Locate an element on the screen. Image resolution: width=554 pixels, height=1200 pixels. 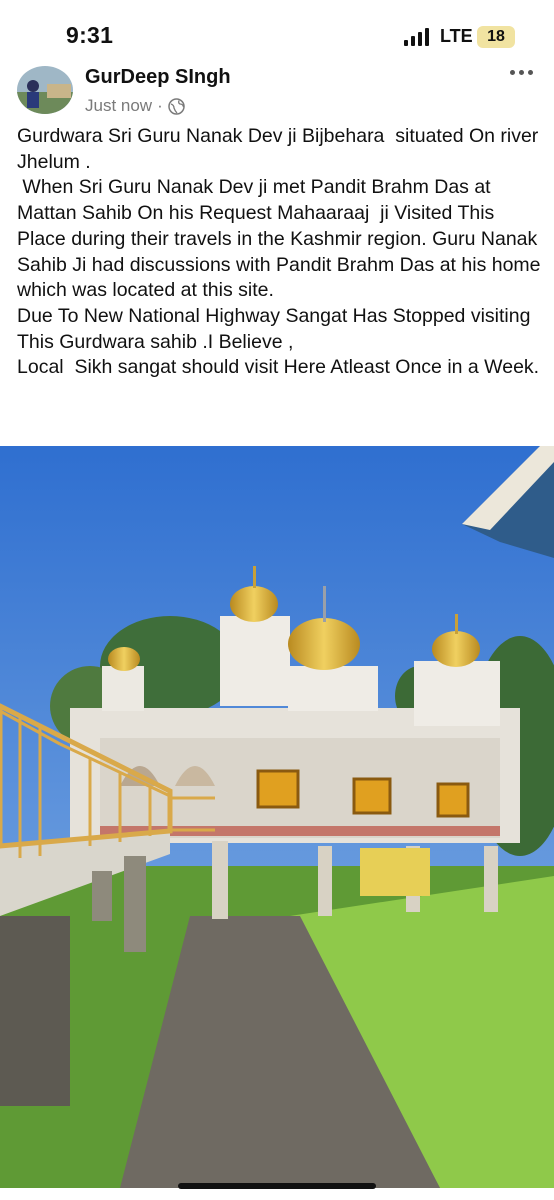
cellular-signal-icon is located at coordinates (418, 37).